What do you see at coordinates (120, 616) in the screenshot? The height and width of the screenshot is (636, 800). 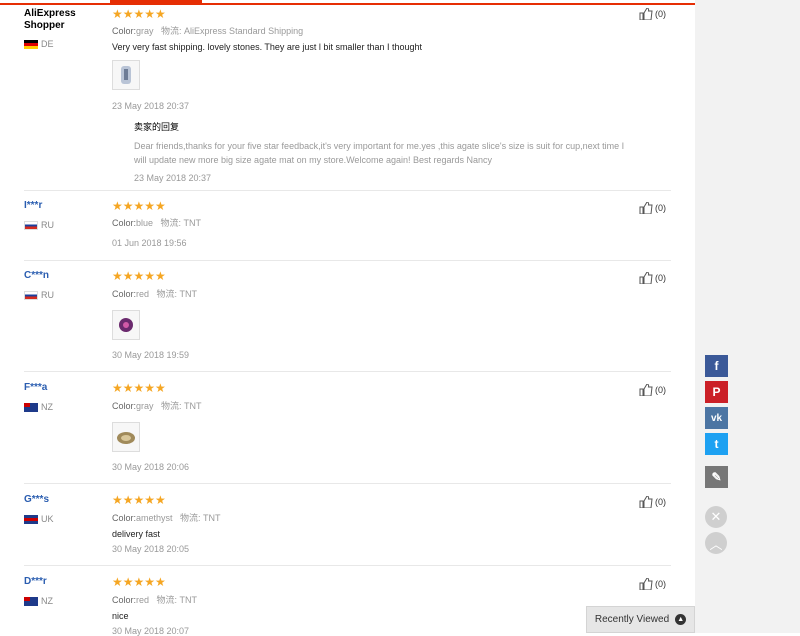 I see `review-text: nice` at bounding box center [120, 616].